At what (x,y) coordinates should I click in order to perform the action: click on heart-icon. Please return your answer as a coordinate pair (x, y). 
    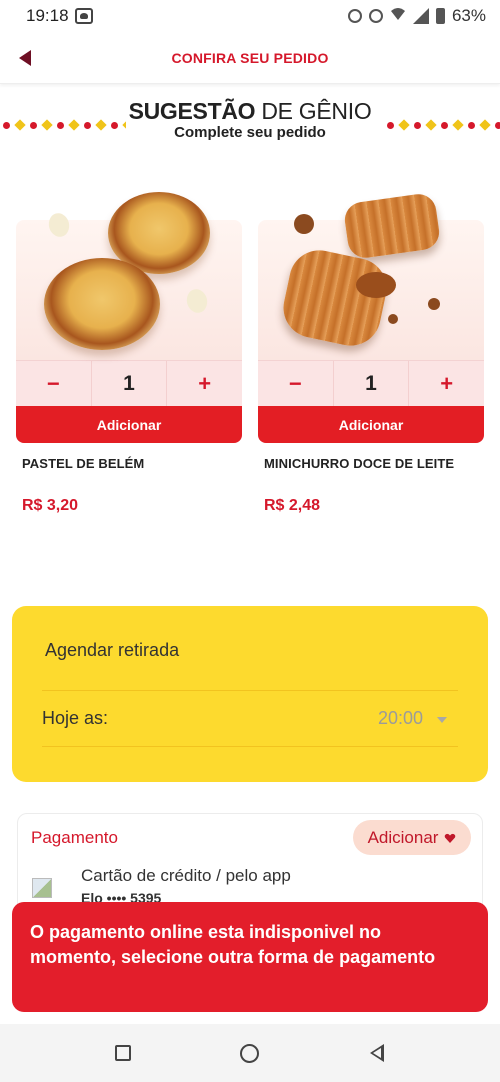
    Looking at the image, I should click on (450, 838).